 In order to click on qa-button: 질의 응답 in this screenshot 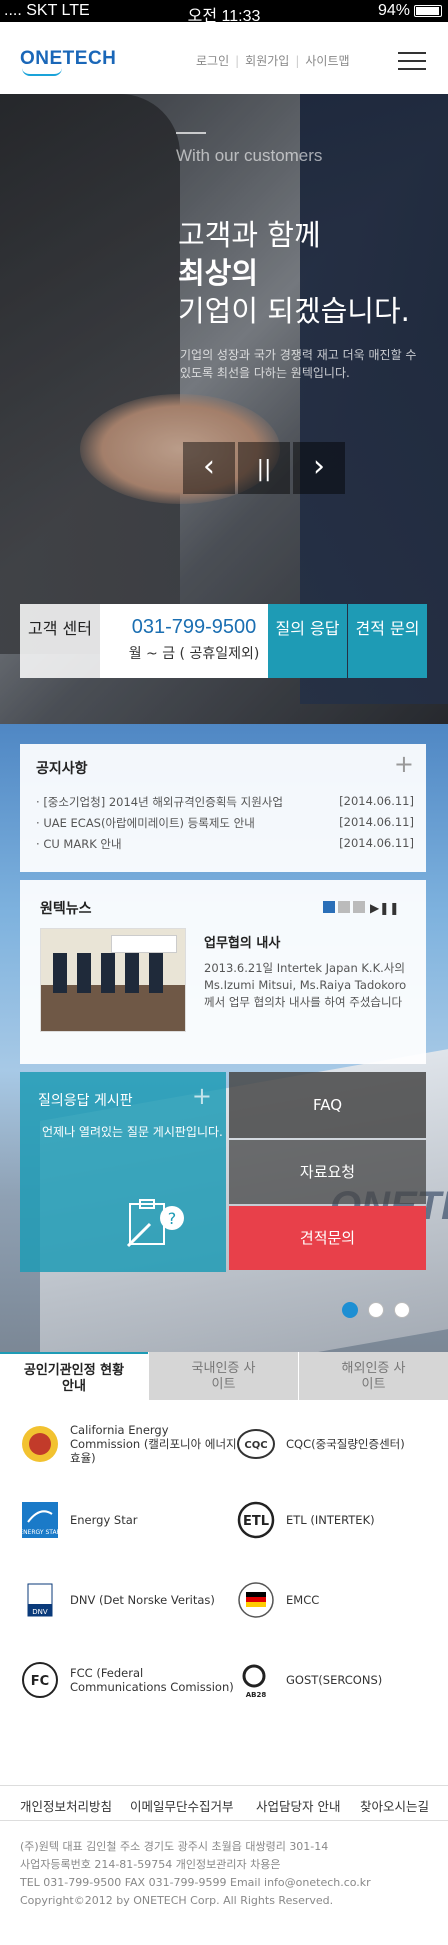, I will do `click(307, 641)`.